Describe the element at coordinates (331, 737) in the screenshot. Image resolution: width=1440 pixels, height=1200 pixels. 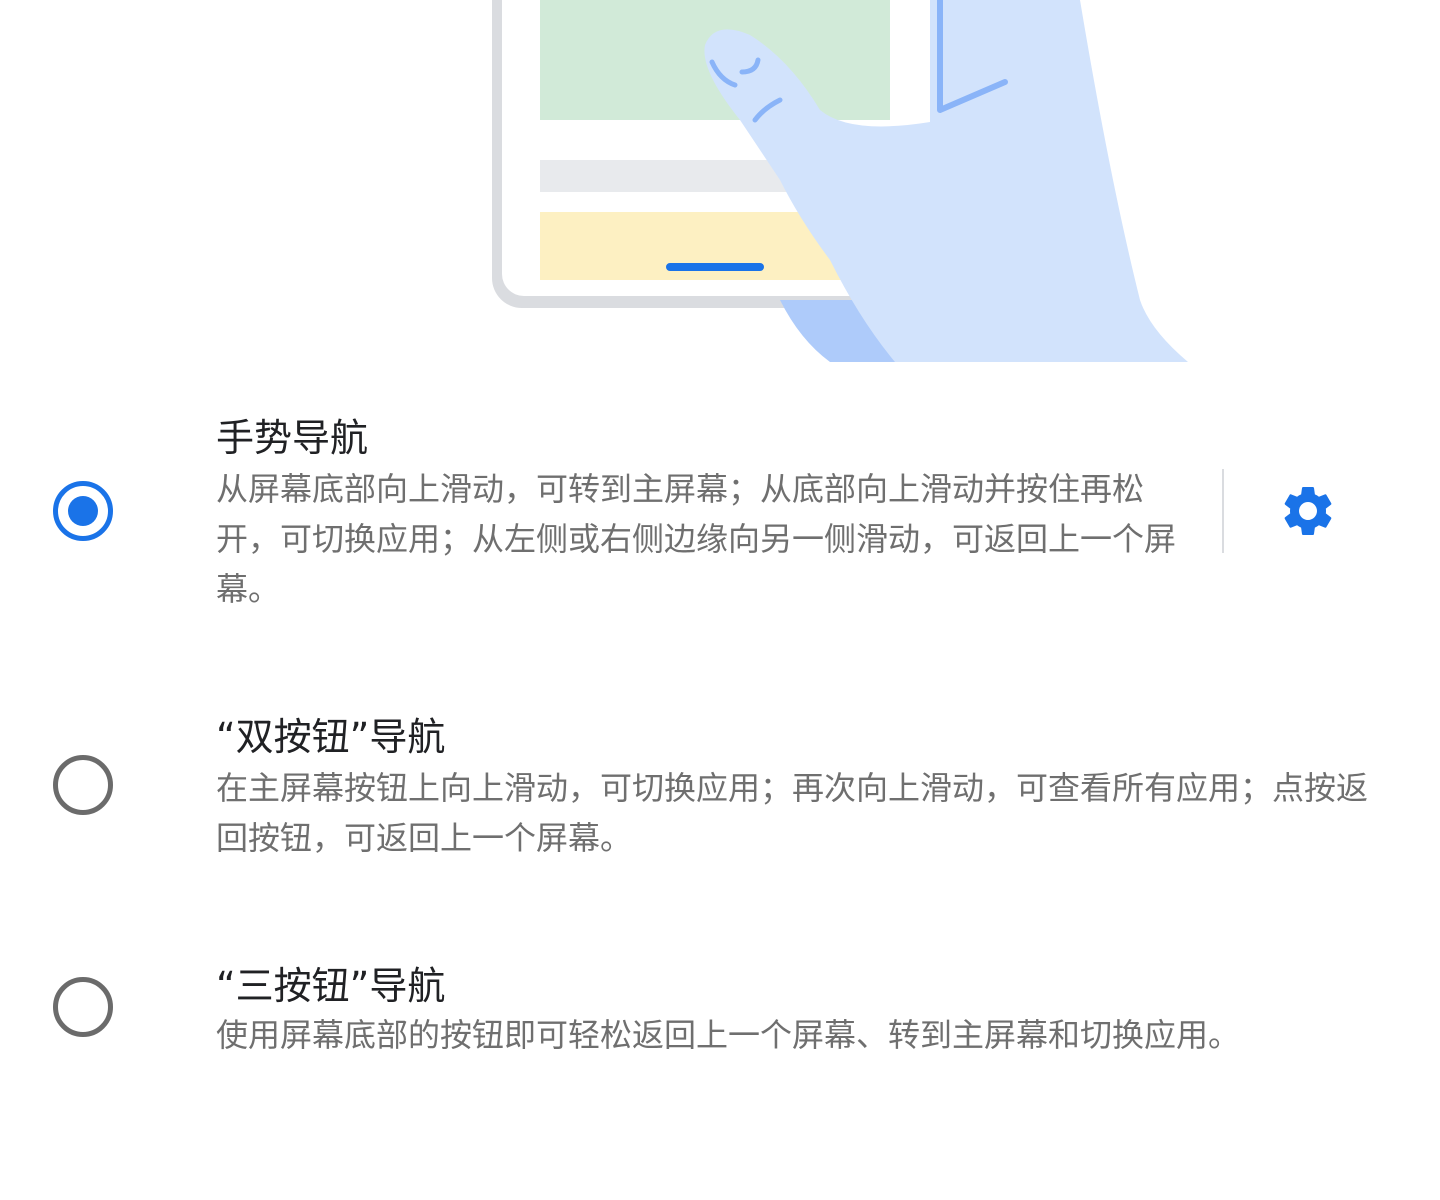
I see `option-title: “双按钮”导航` at that location.